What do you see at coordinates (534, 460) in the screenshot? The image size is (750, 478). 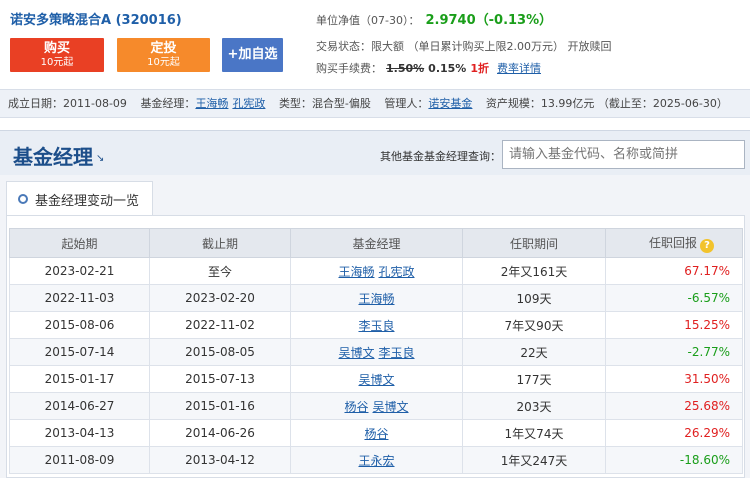 I see `cell-tenure: 1年又247天` at bounding box center [534, 460].